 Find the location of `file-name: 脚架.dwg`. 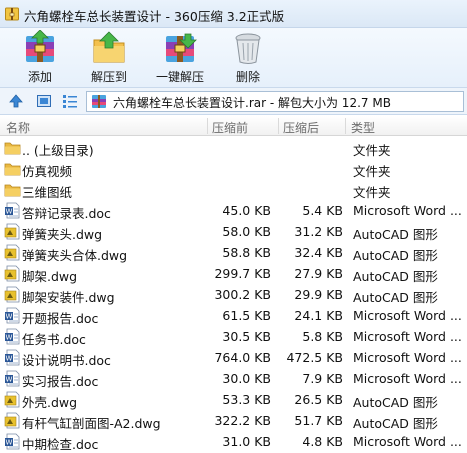

file-name: 脚架.dwg is located at coordinates (50, 276).